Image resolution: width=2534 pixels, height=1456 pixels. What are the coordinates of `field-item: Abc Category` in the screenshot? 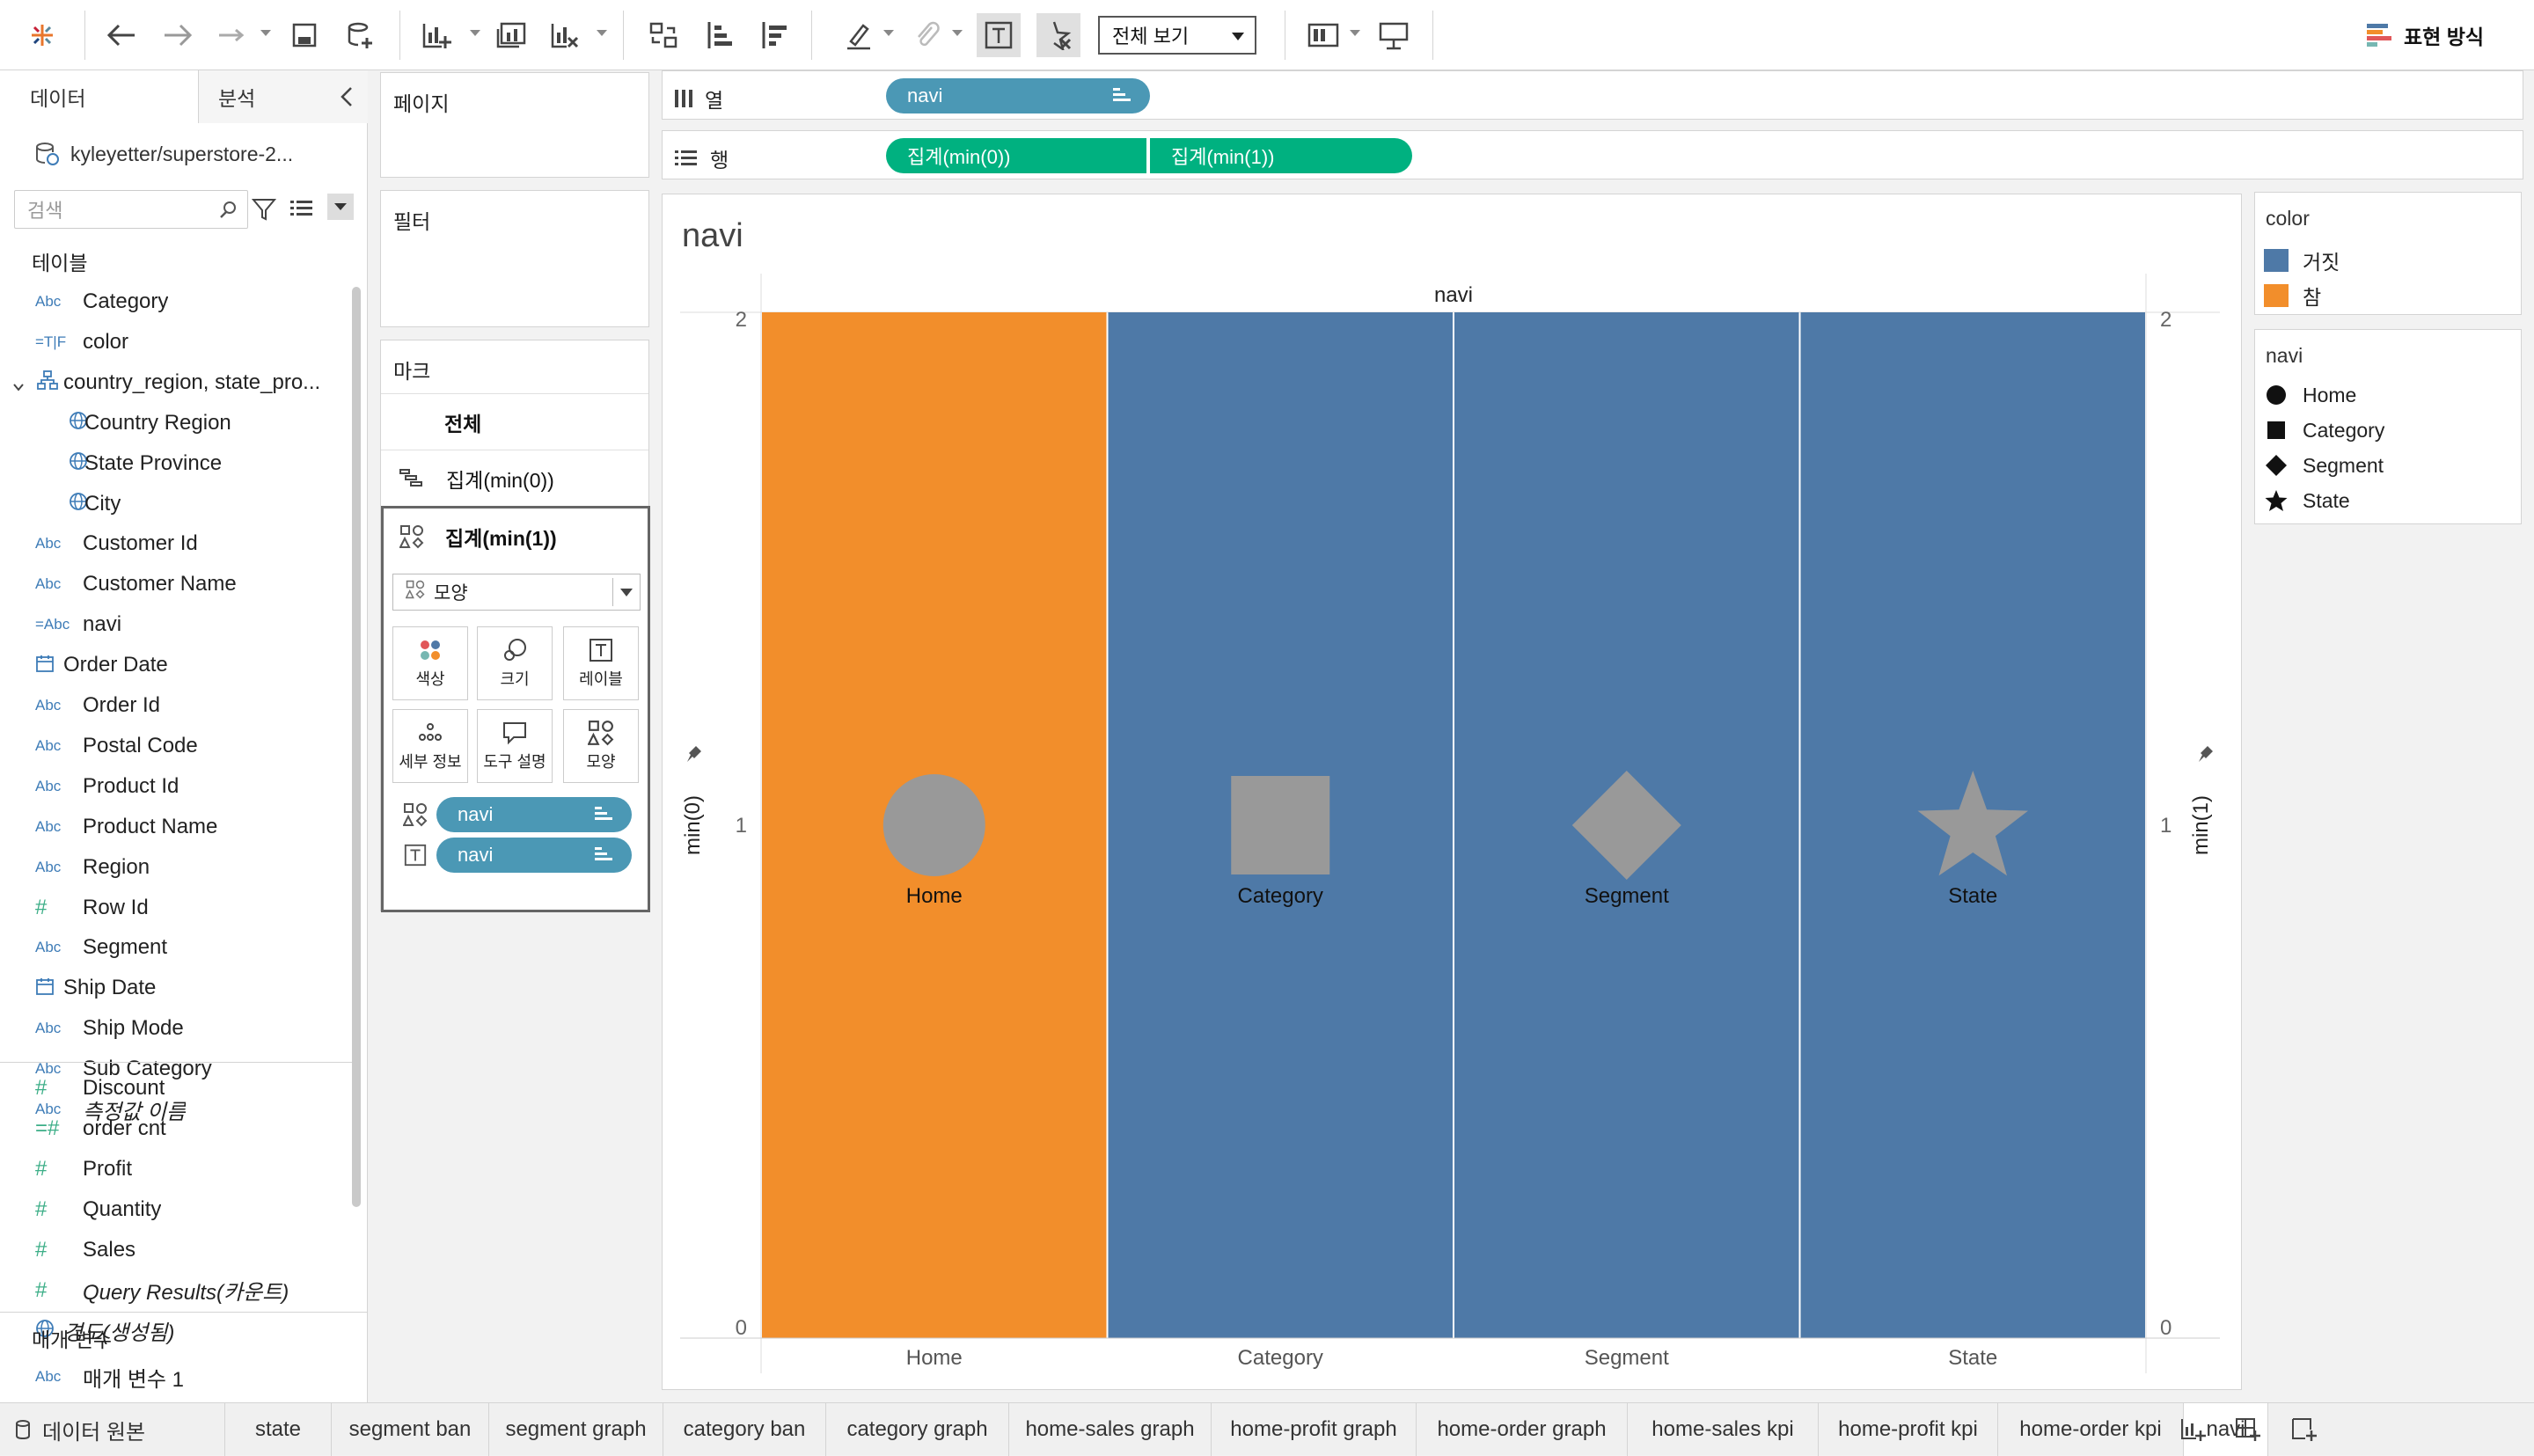 It's located at (174, 301).